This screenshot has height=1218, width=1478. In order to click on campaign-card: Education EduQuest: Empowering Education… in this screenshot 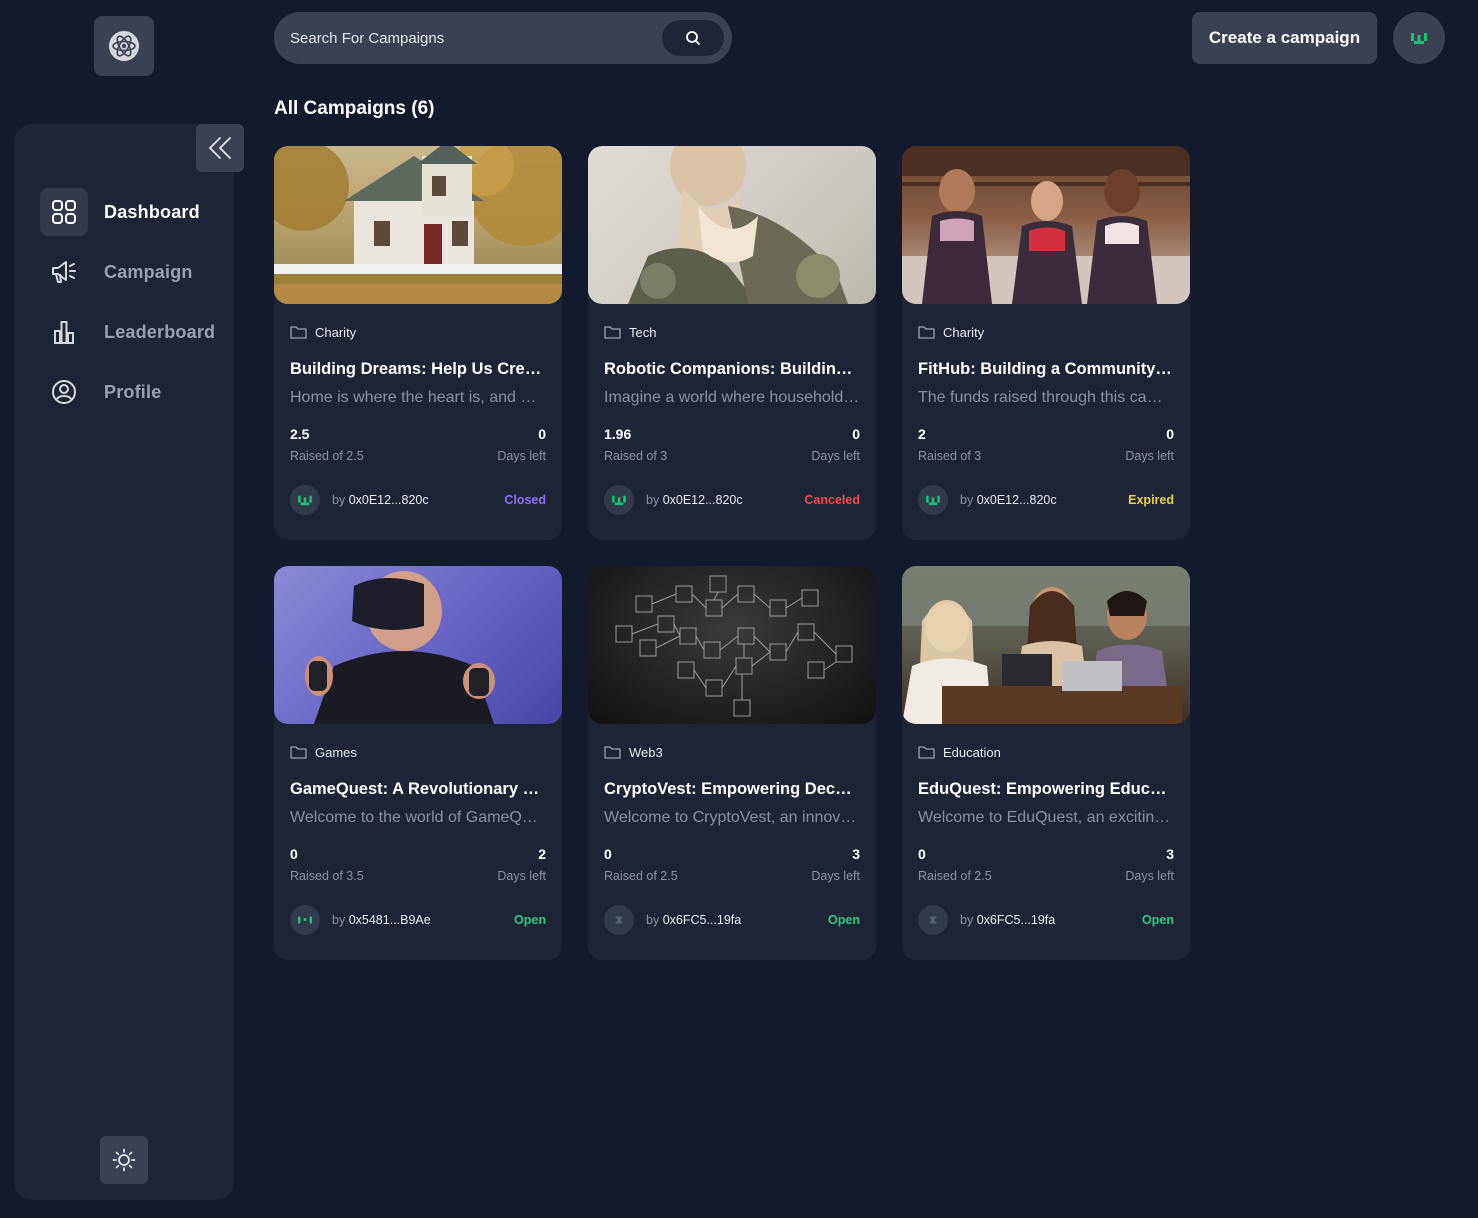, I will do `click(1046, 763)`.